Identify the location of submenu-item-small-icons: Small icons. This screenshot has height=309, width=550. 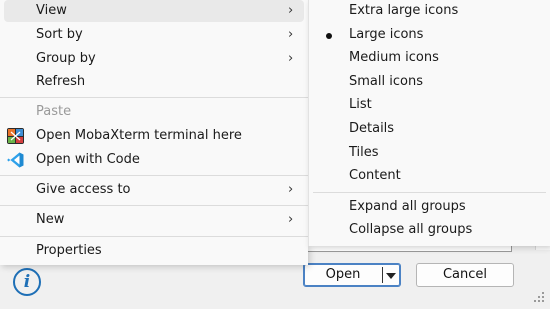
(429, 82).